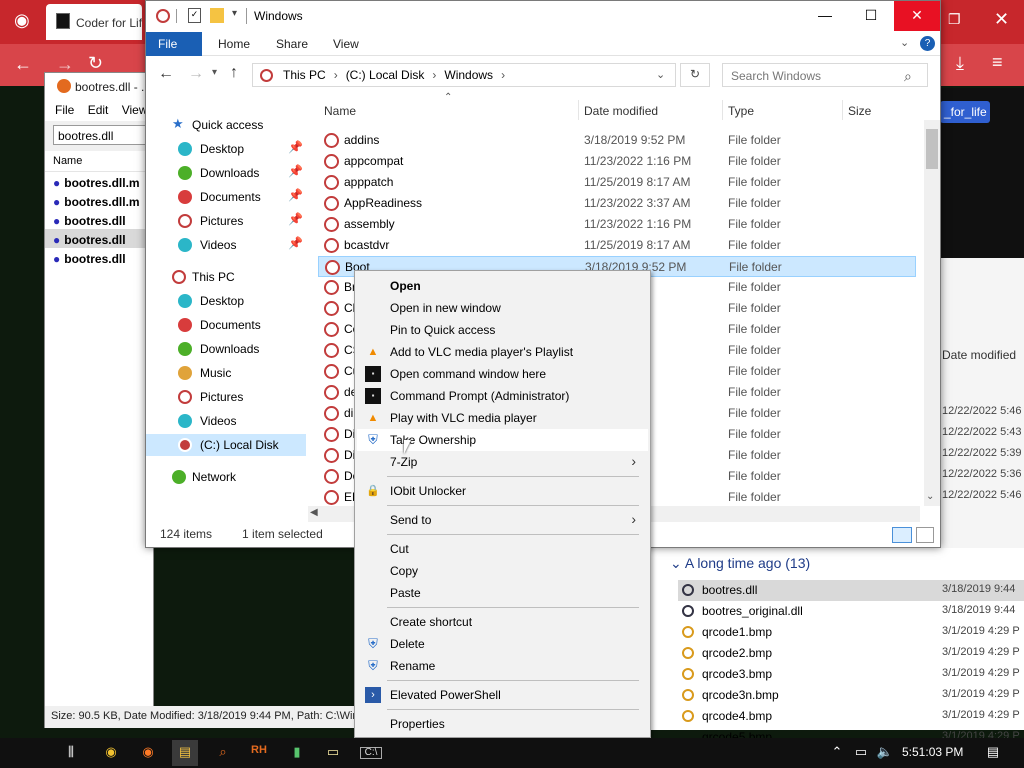 This screenshot has height=768, width=1024. I want to click on close-icon: ✕, so click(1001, 19).